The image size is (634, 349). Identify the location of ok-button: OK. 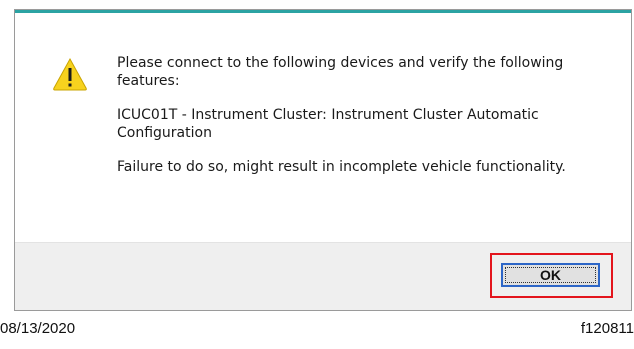
(550, 275).